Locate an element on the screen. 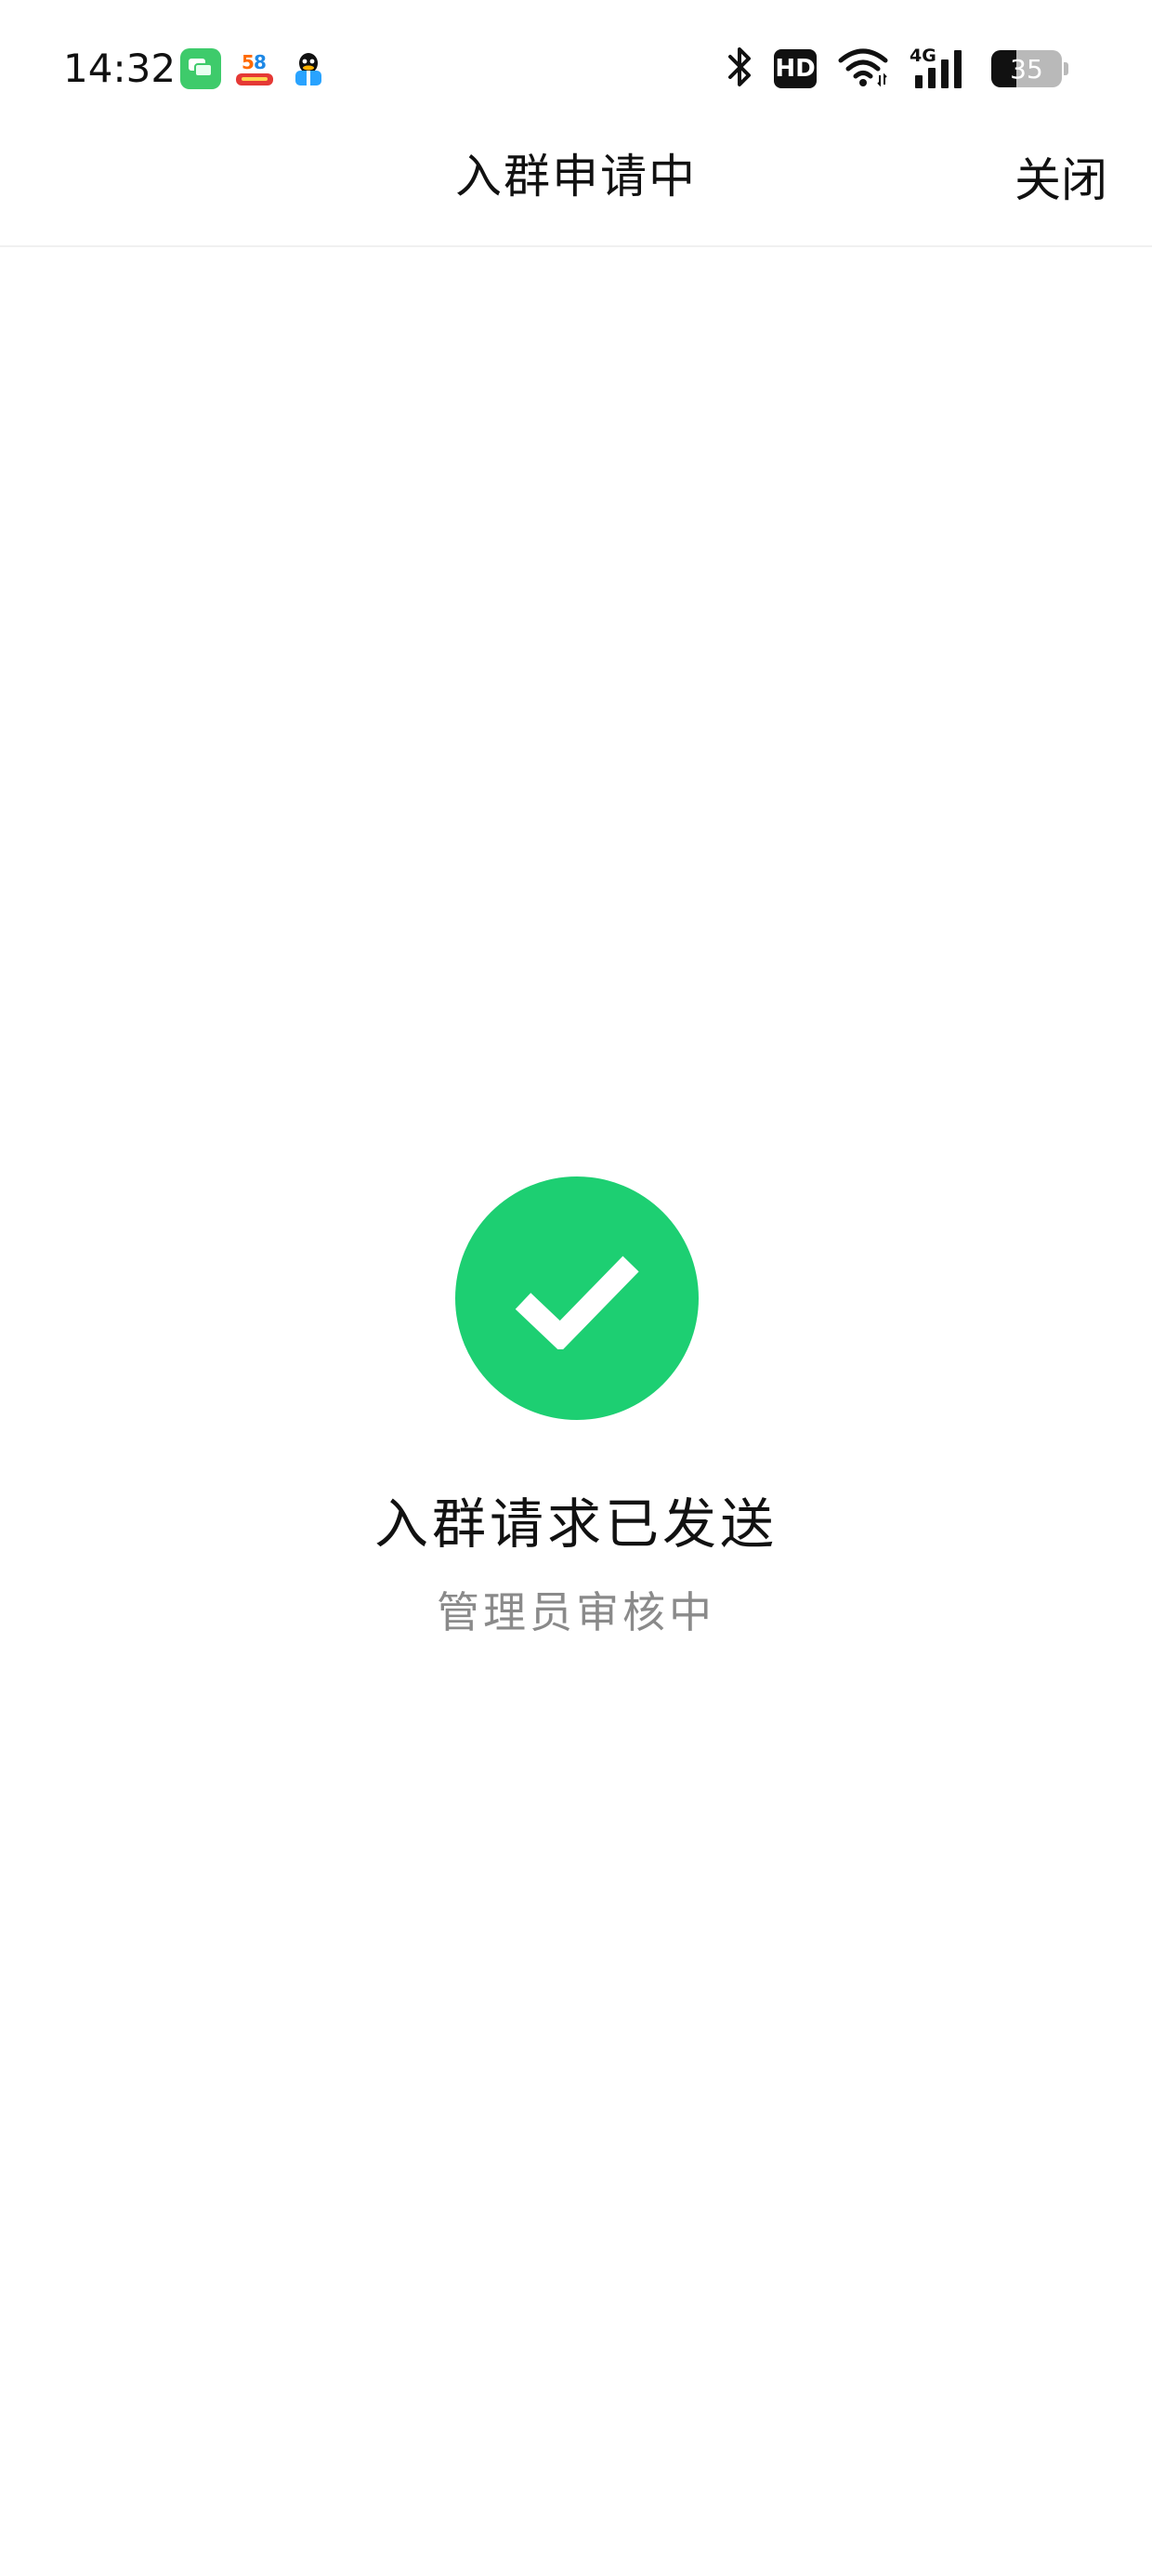 The image size is (1152, 2576). bluetooth-icon is located at coordinates (739, 69).